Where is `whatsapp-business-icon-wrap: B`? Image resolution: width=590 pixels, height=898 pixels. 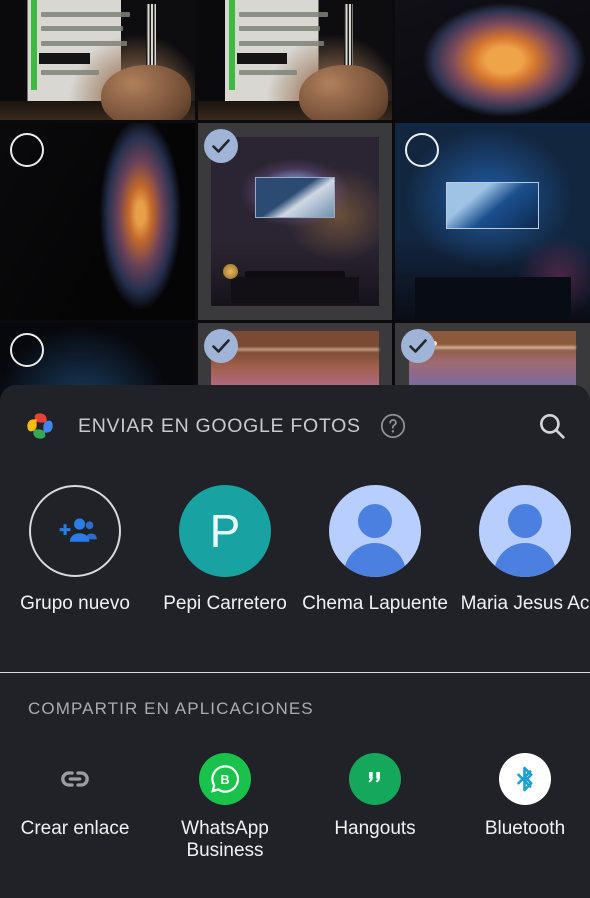
whatsapp-business-icon-wrap: B is located at coordinates (225, 779).